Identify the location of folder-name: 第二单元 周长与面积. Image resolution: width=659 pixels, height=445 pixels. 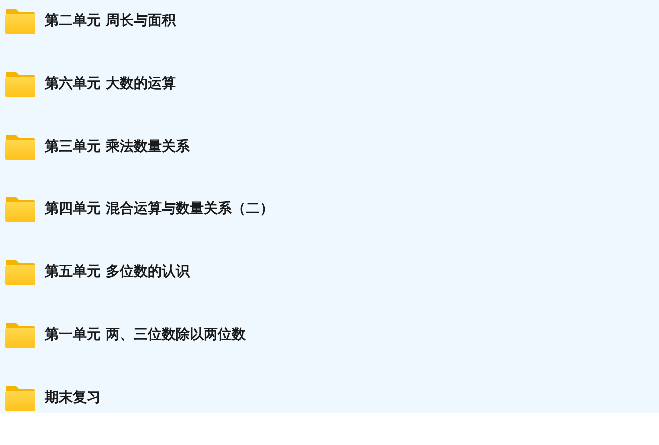
(110, 21).